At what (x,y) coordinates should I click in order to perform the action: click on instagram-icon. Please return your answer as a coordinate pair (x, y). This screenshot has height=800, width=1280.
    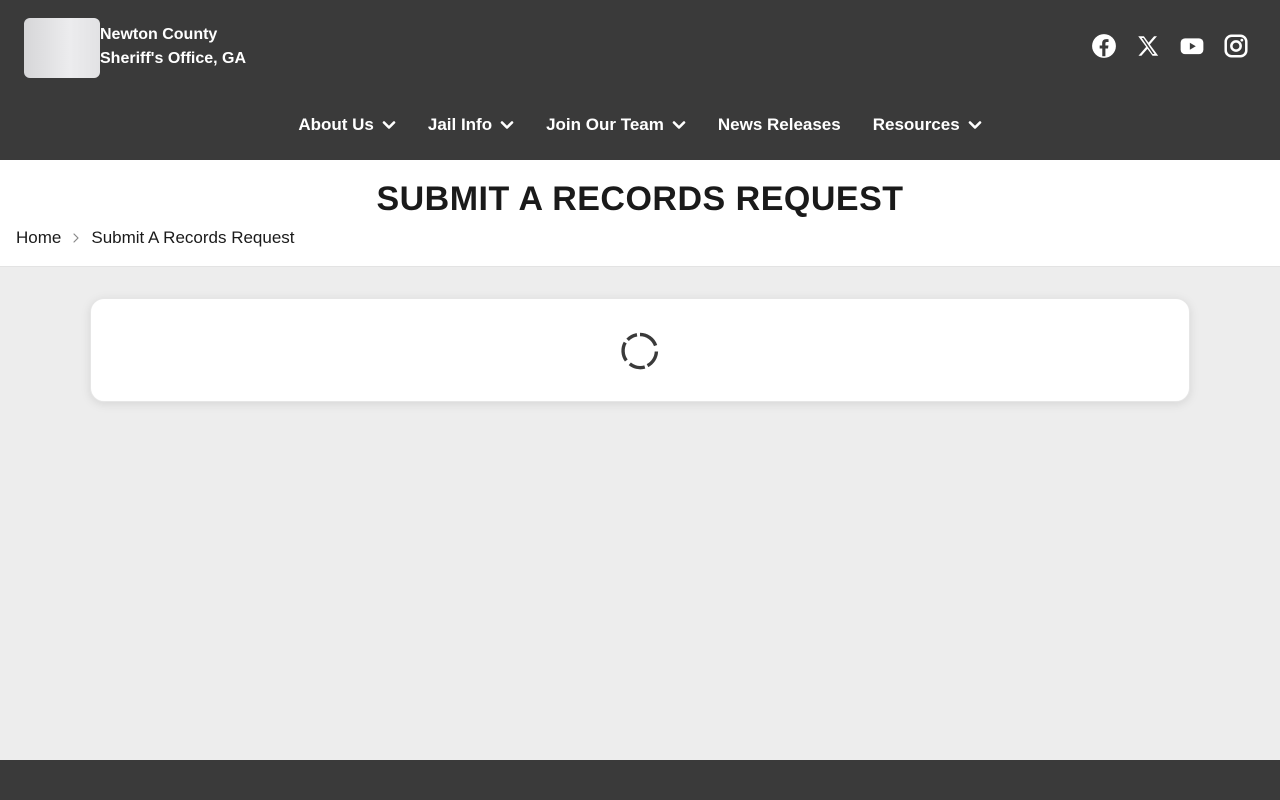
    Looking at the image, I should click on (1236, 46).